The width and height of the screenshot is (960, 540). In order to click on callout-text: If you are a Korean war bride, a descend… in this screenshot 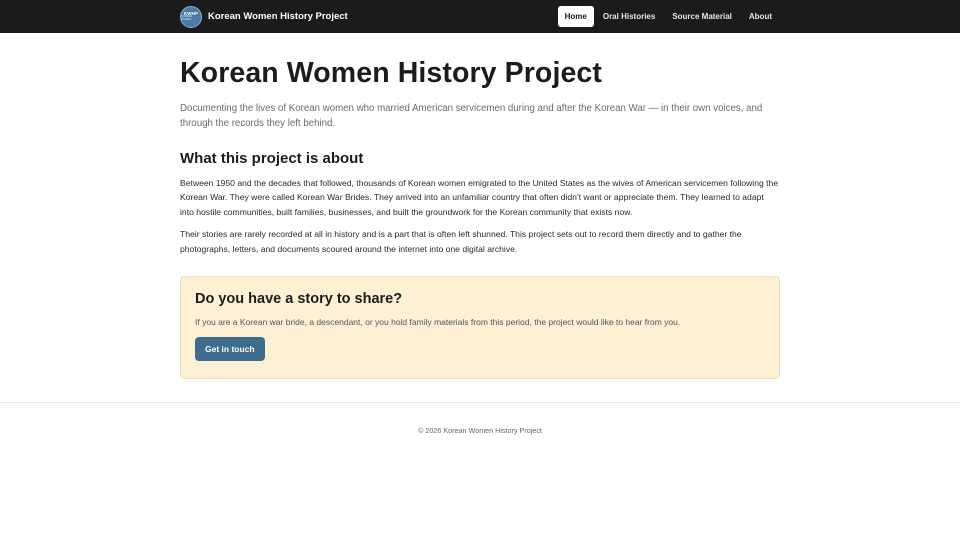, I will do `click(438, 322)`.